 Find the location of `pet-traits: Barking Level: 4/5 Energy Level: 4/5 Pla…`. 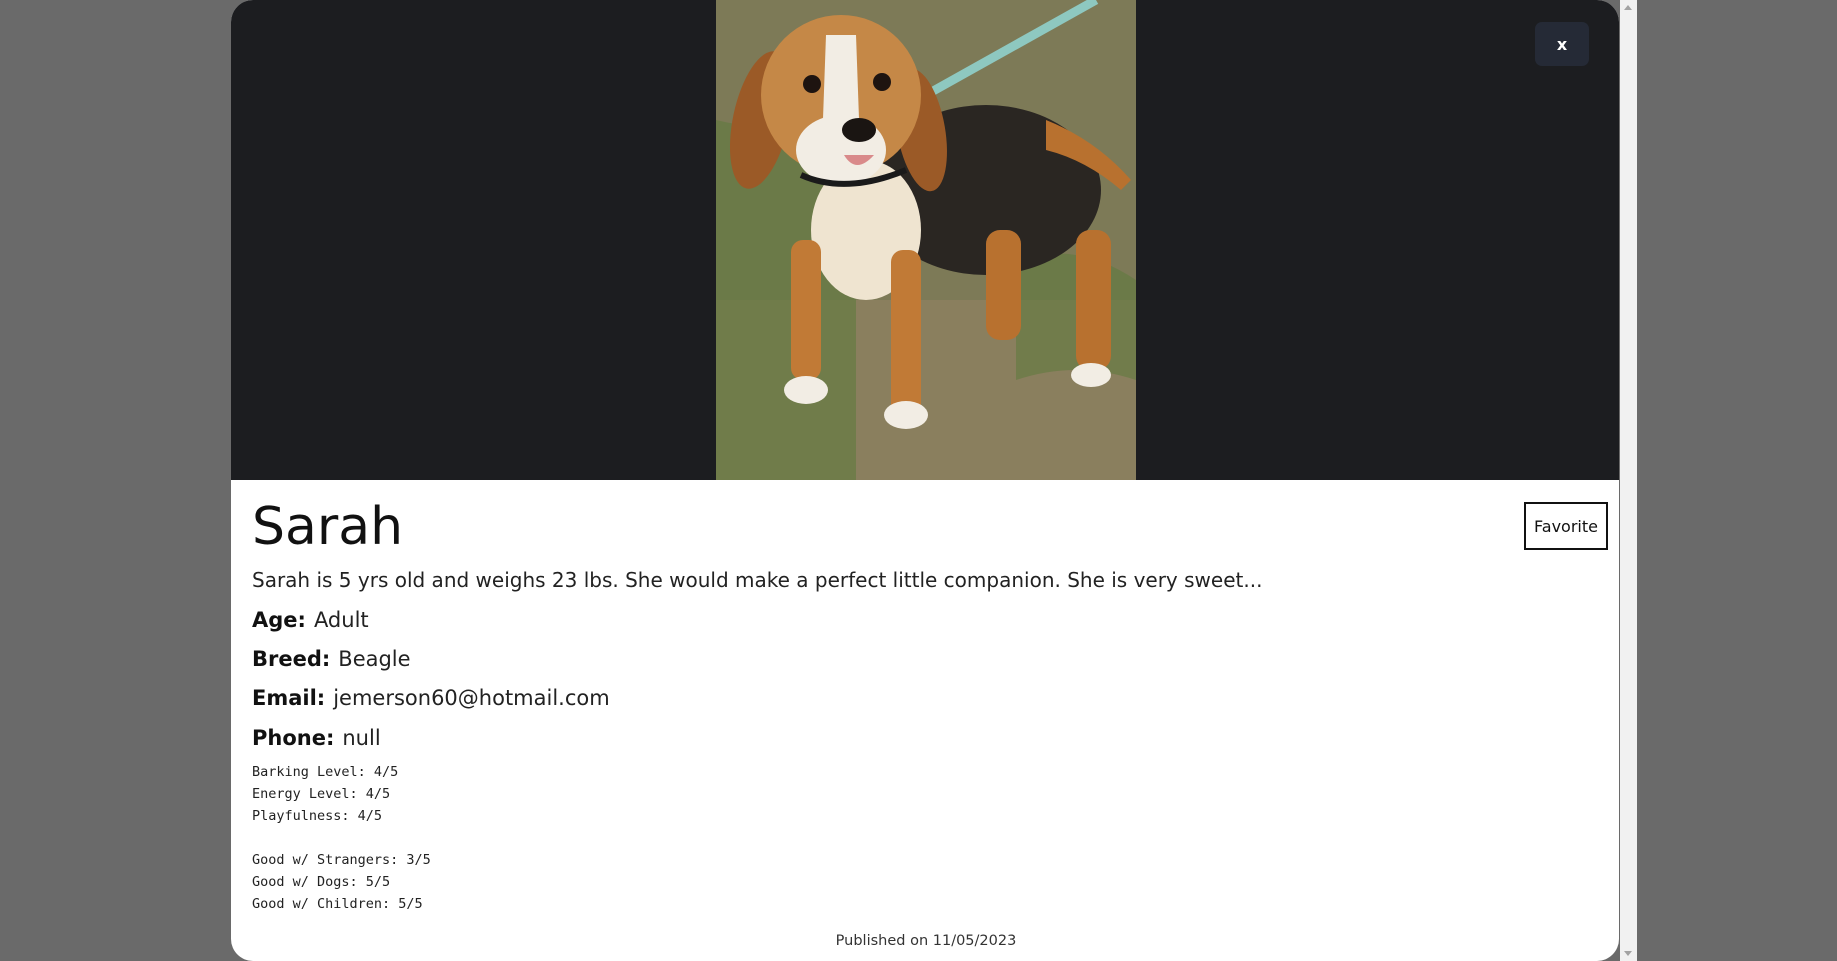

pet-traits: Barking Level: 4/5 Energy Level: 4/5 Pla… is located at coordinates (341, 838).